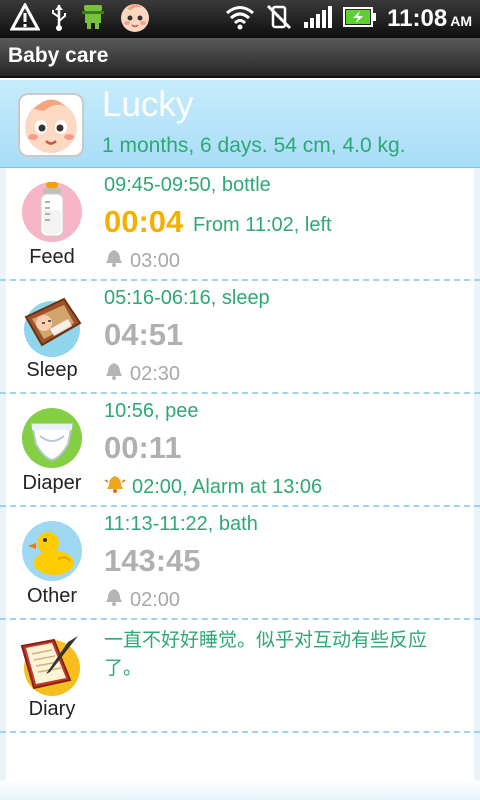  I want to click on baby-name: Lucky, so click(148, 104).